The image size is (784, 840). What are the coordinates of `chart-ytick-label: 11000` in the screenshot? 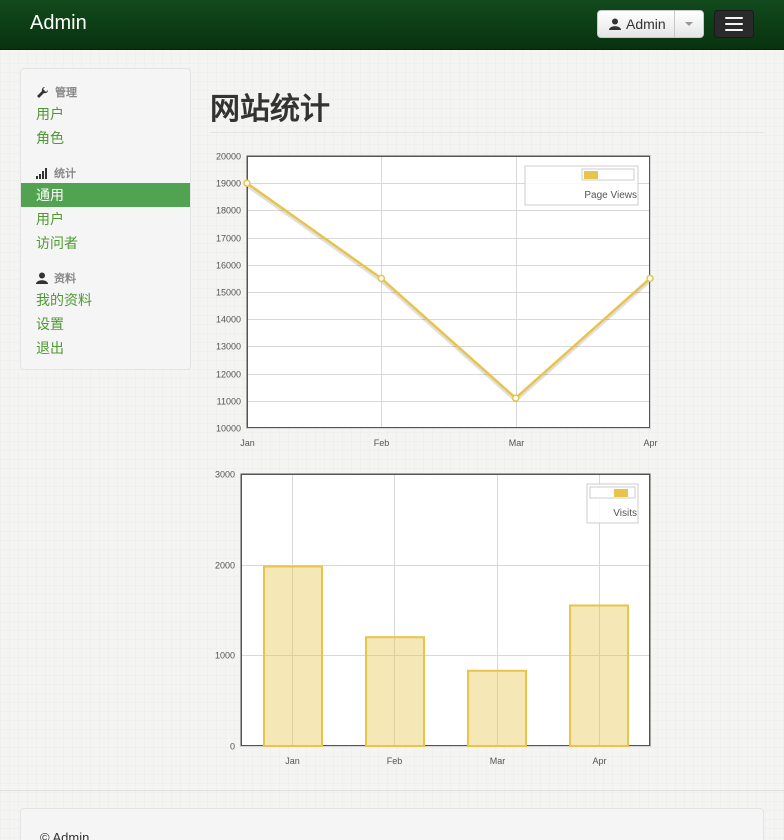 It's located at (229, 402).